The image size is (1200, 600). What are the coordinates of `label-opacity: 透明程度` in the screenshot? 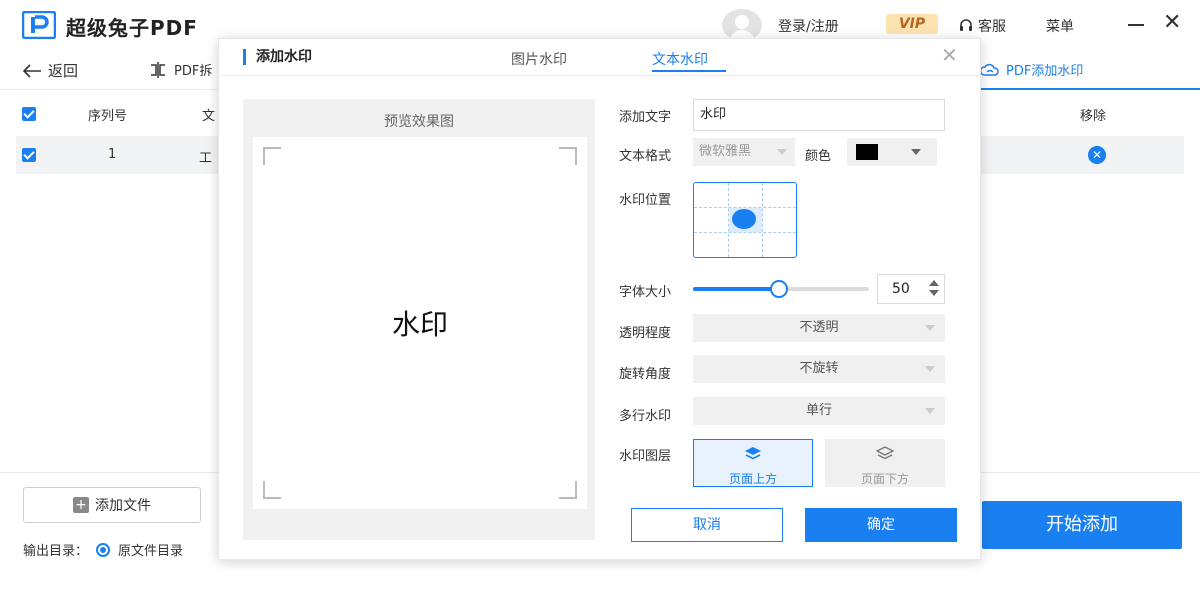 It's located at (645, 333).